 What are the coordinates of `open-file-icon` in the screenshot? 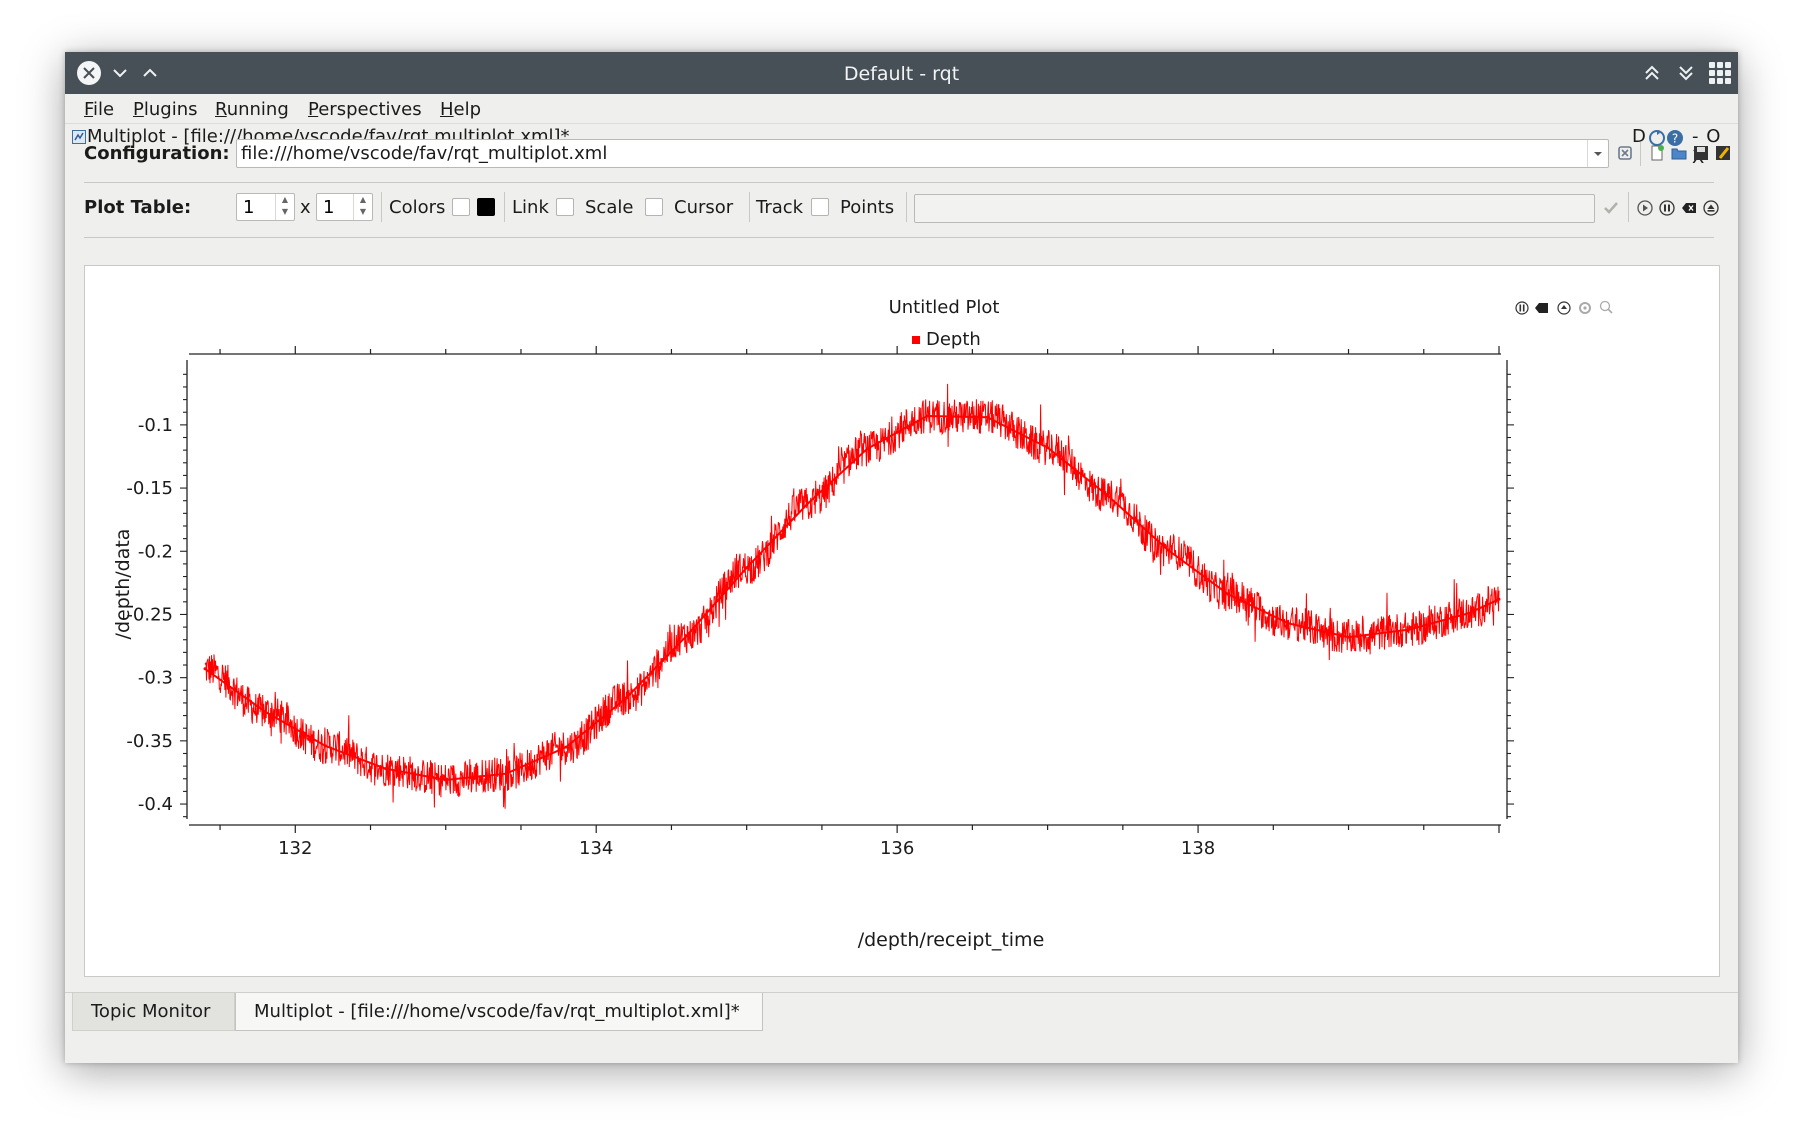 It's located at (1679, 153).